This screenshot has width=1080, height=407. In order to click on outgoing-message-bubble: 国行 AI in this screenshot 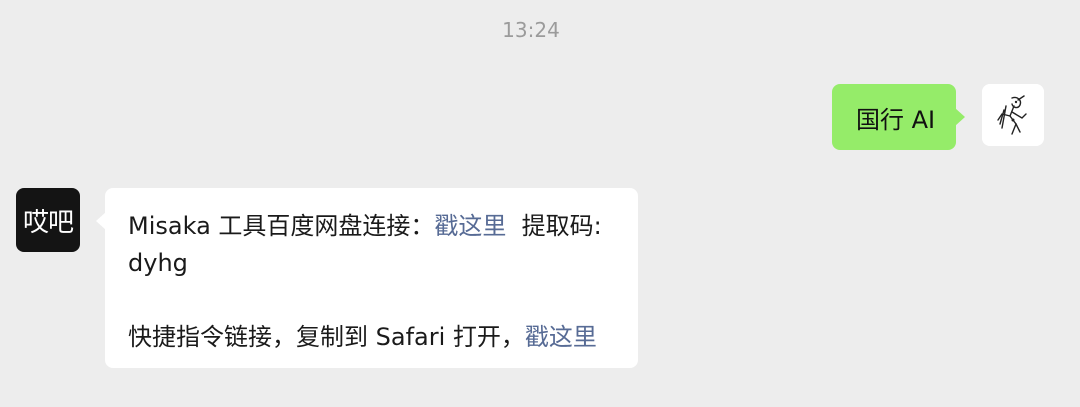, I will do `click(898, 117)`.